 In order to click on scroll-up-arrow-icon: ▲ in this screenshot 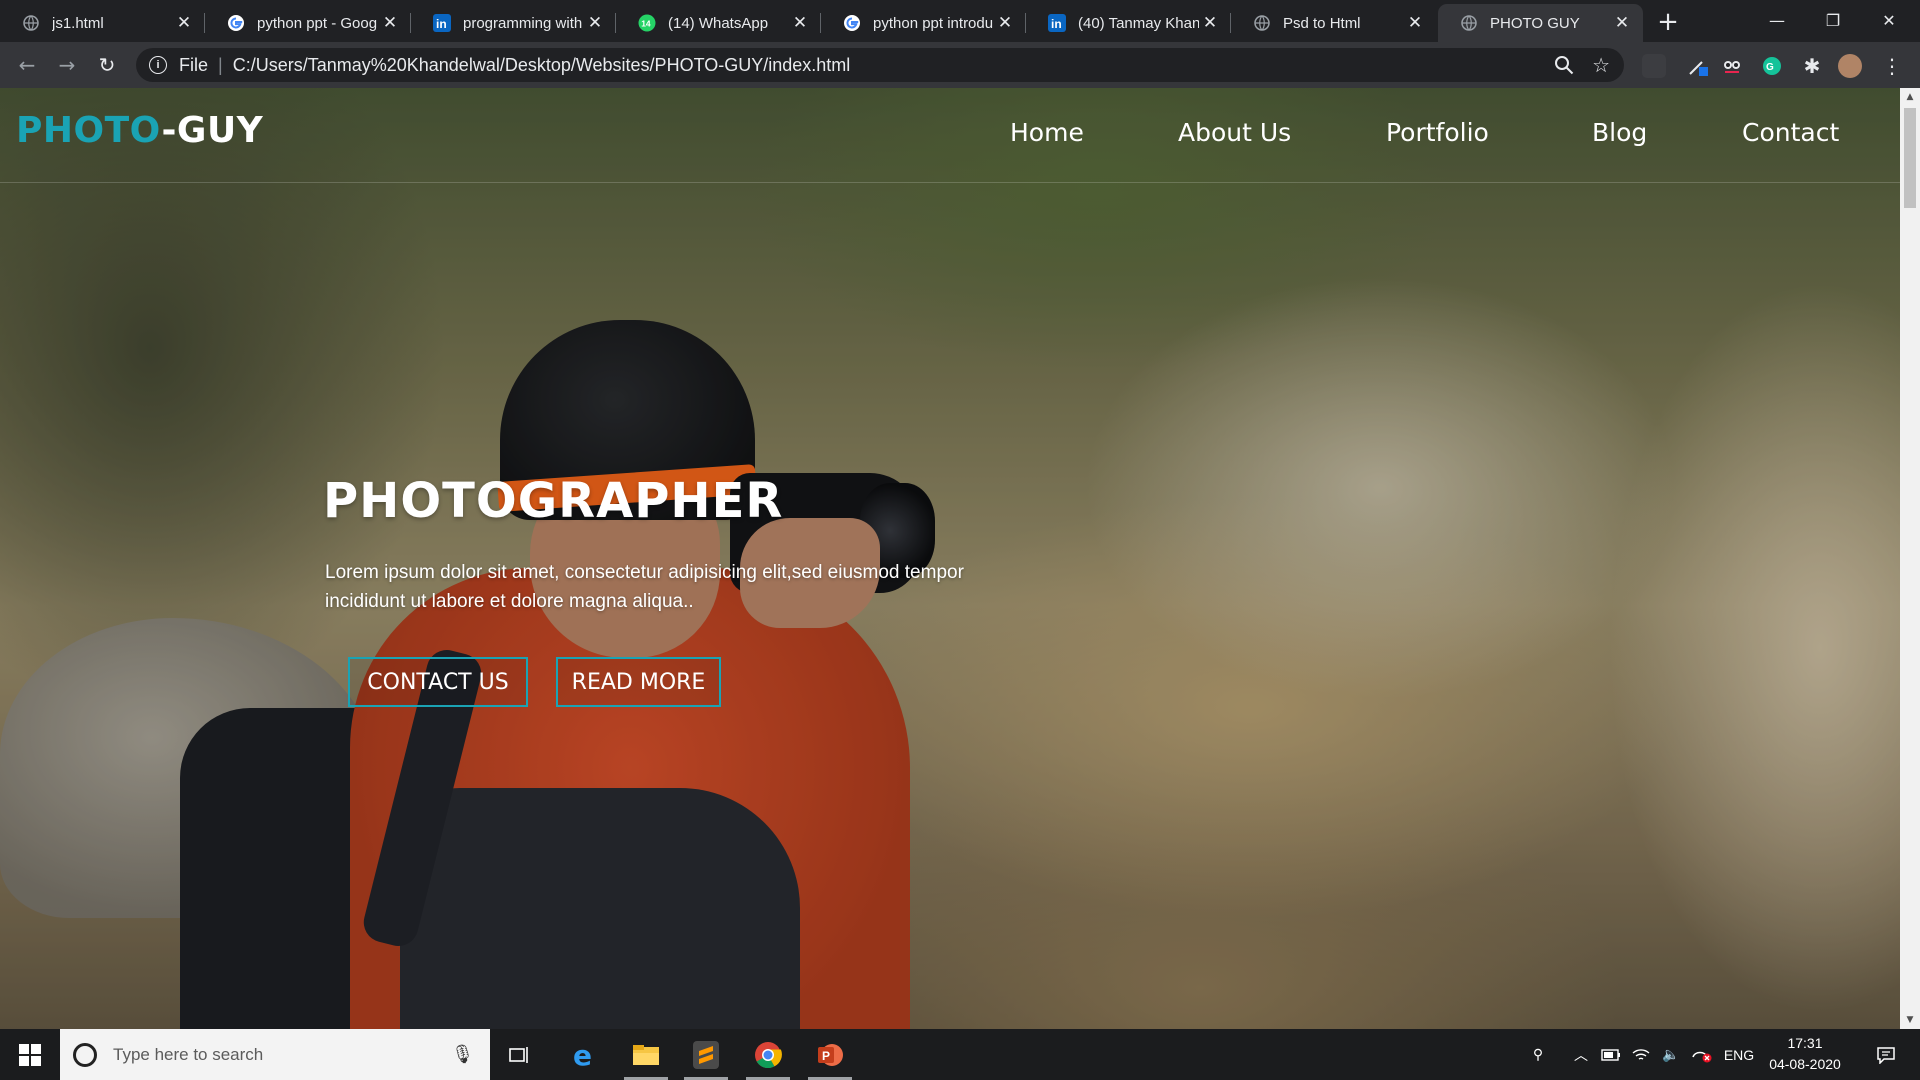, I will do `click(1910, 97)`.